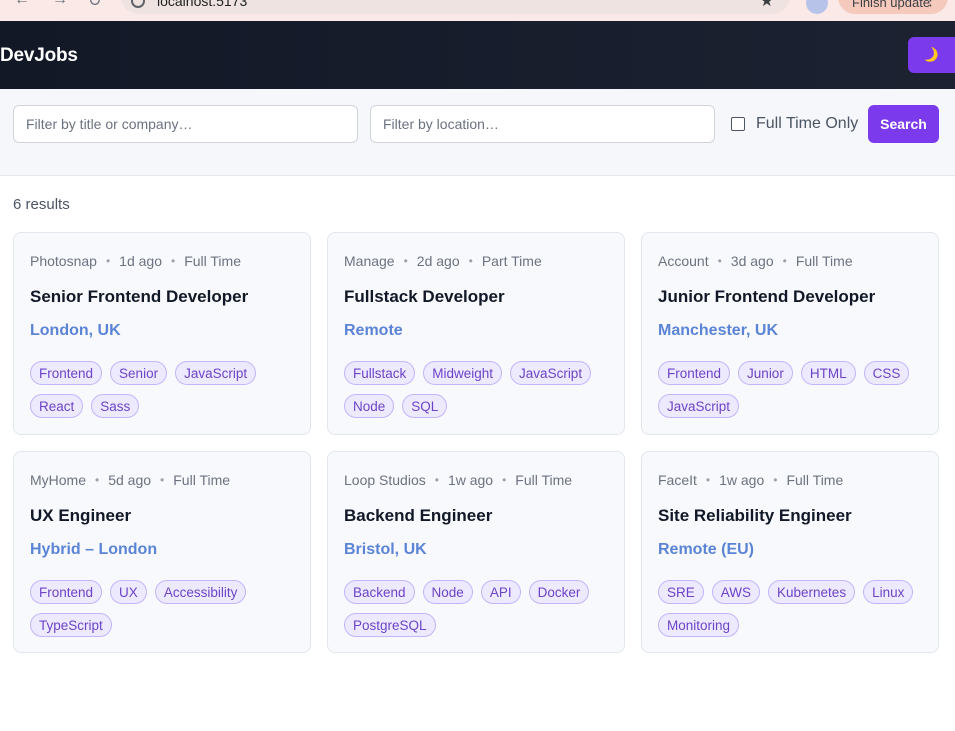  Describe the element at coordinates (57, 406) in the screenshot. I see `job-tag: React` at that location.